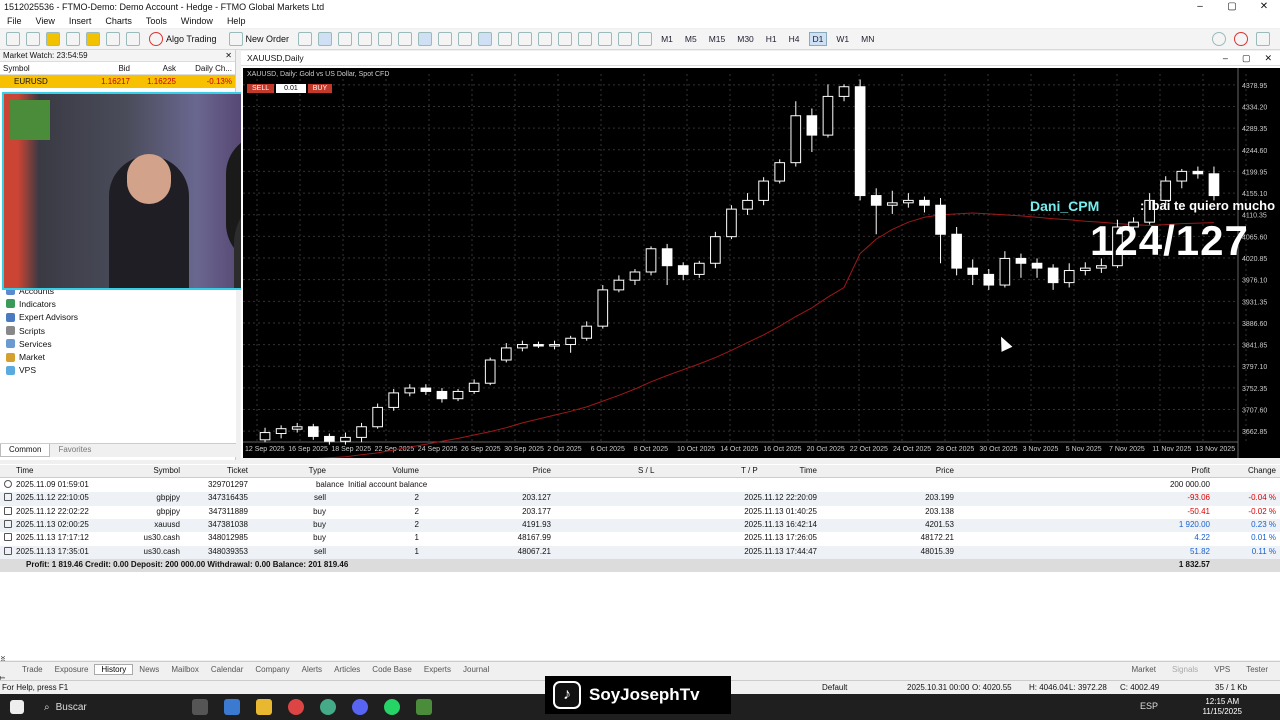 This screenshot has width=1280, height=720. What do you see at coordinates (118, 343) in the screenshot?
I see `nav-services: Services` at bounding box center [118, 343].